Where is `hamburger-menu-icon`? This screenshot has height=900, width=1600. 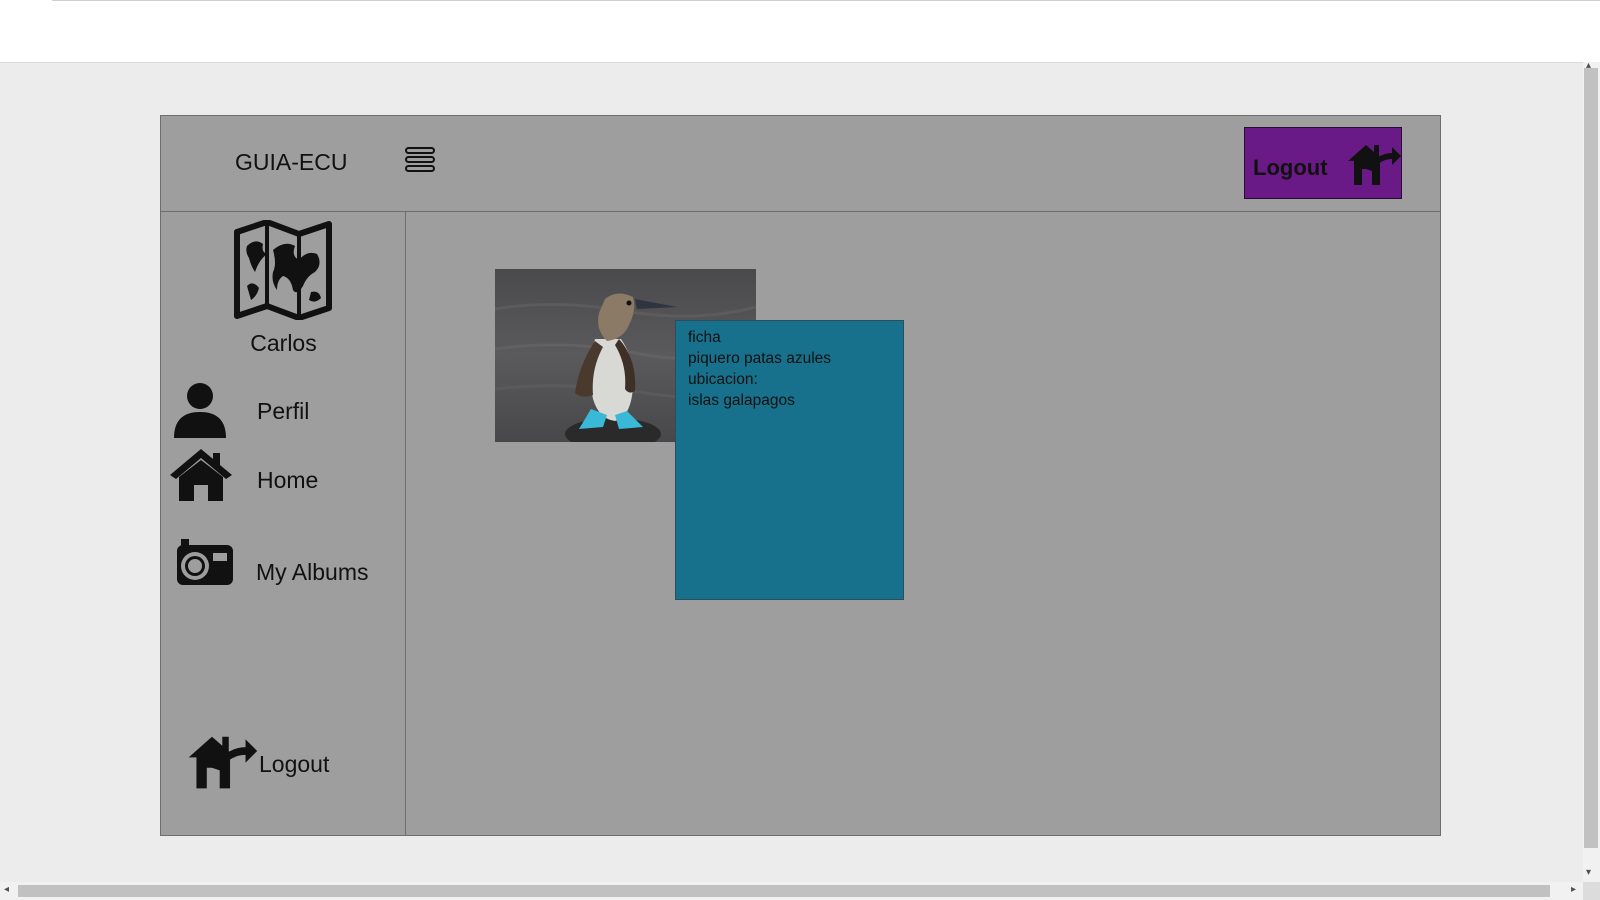
hamburger-menu-icon is located at coordinates (421, 162).